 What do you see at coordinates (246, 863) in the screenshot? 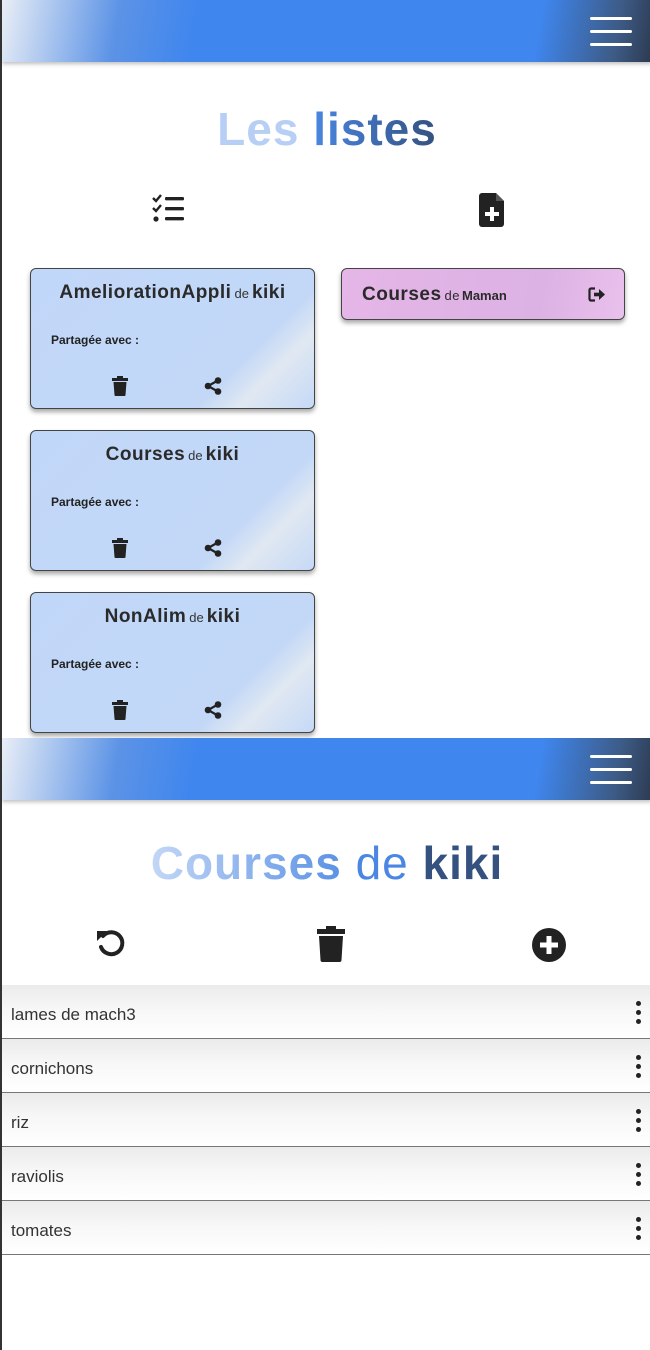
I see `page-title-part1: Courses` at bounding box center [246, 863].